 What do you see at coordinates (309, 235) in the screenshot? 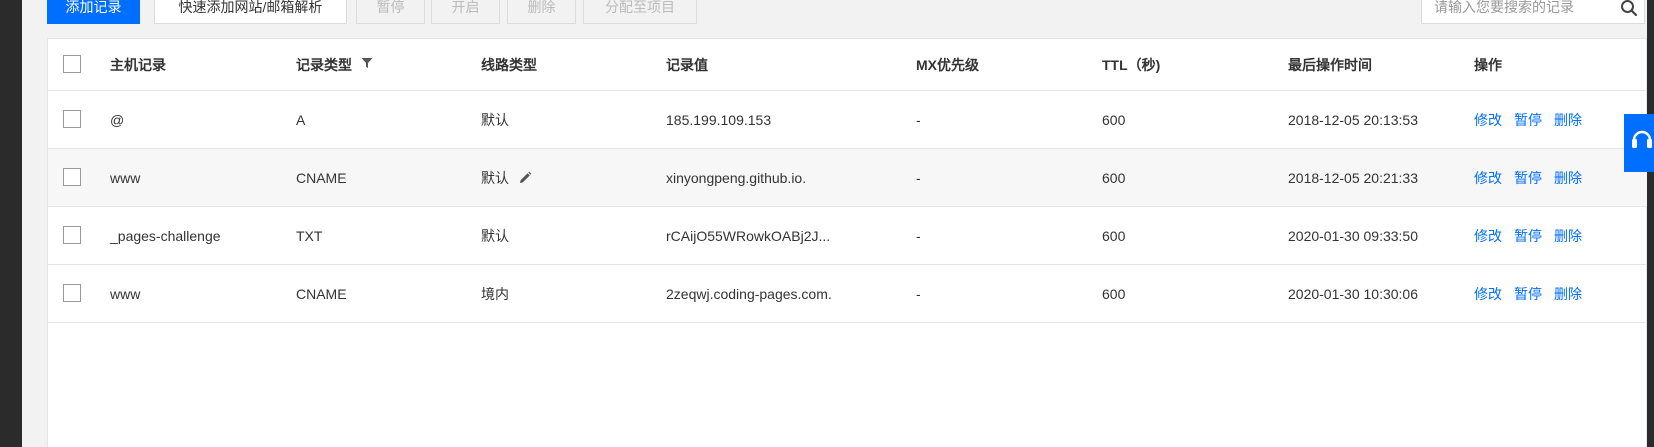
I see `cell-type: TXT` at bounding box center [309, 235].